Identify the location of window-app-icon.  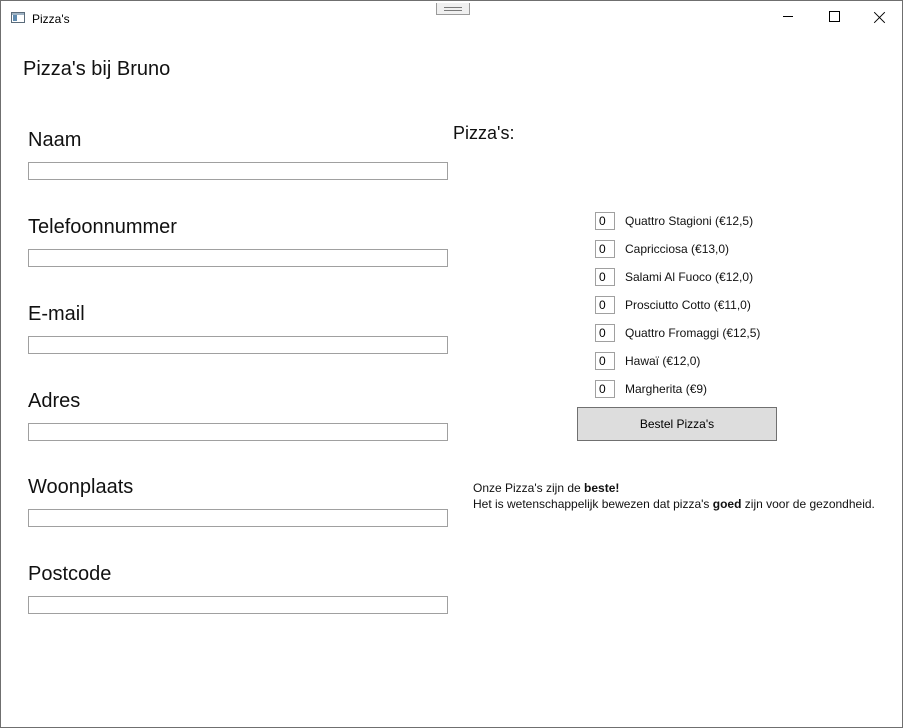
(18, 17).